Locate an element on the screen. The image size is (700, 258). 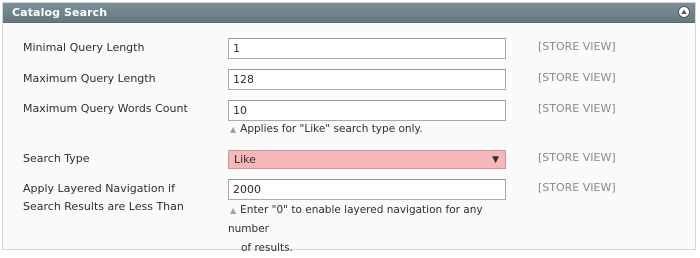
maximum-query-words-count-label: Maximum Query Words Count is located at coordinates (105, 108).